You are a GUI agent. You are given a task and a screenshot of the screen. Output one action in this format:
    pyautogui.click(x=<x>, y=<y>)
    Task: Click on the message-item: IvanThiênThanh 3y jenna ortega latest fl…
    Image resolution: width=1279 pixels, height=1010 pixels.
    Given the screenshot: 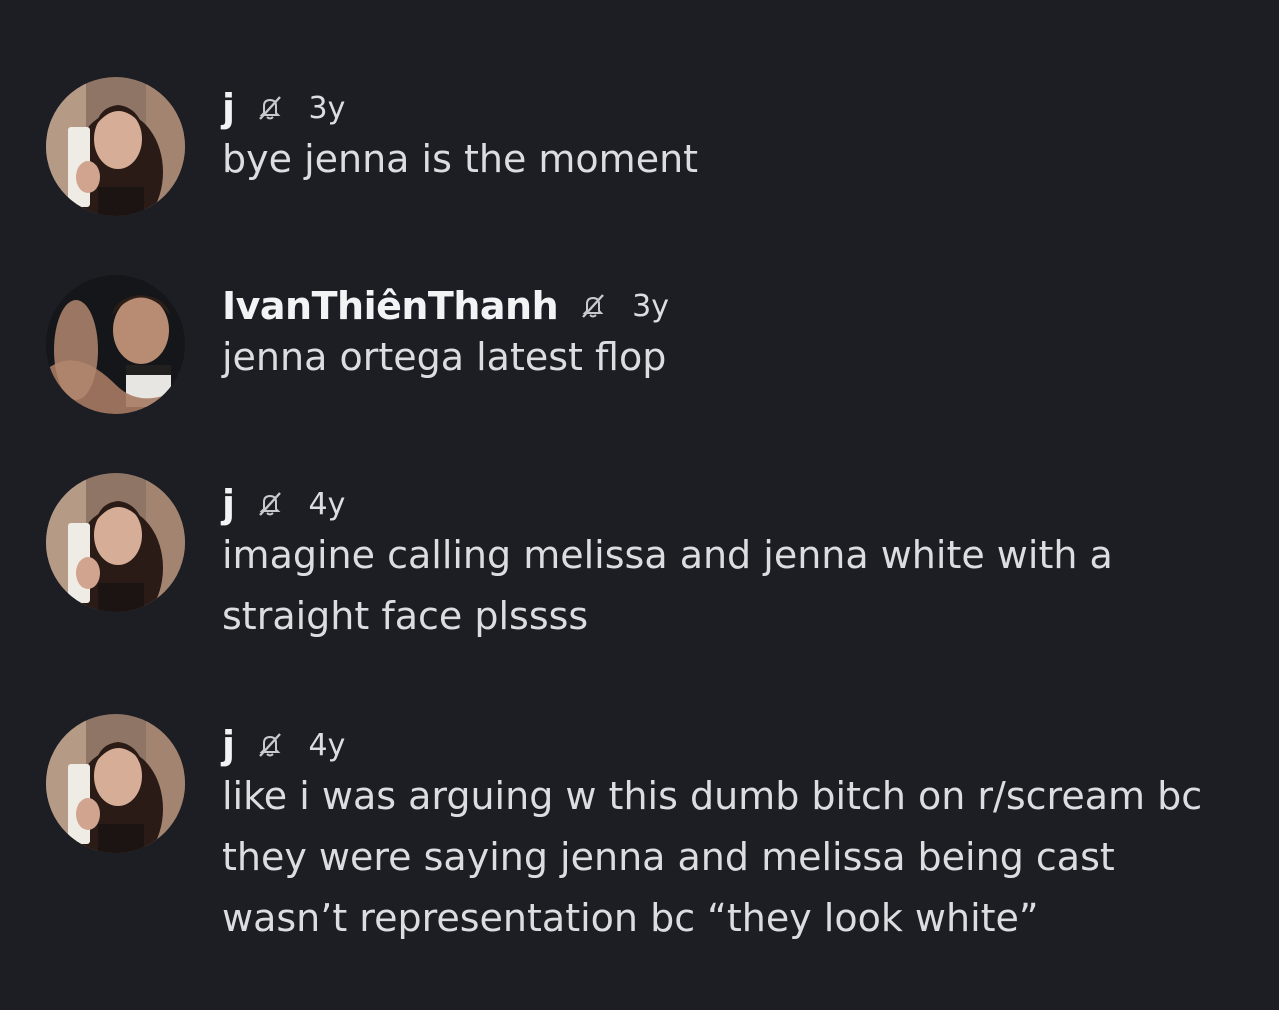 What is the action you would take?
    pyautogui.click(x=646, y=344)
    